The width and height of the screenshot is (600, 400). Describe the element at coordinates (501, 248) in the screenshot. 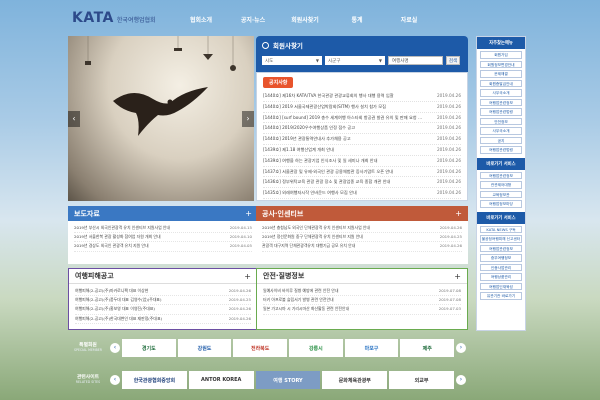

I see `service-item: 여행업관련정보` at that location.